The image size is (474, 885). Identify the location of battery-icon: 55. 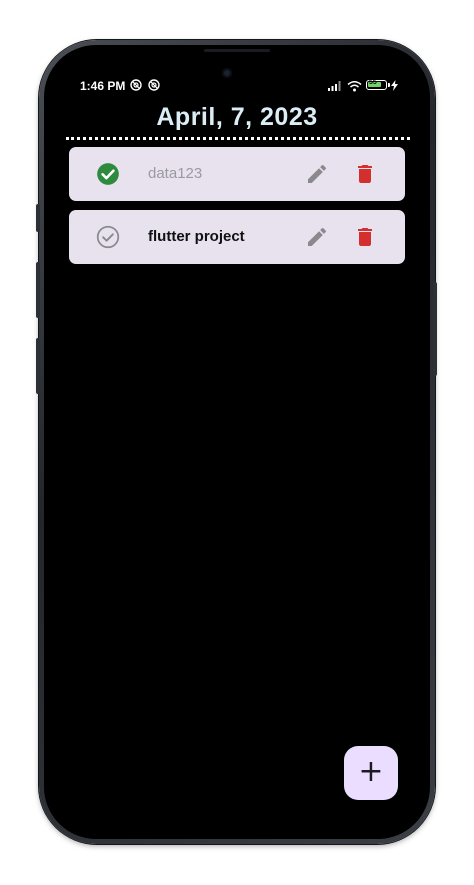
(378, 84).